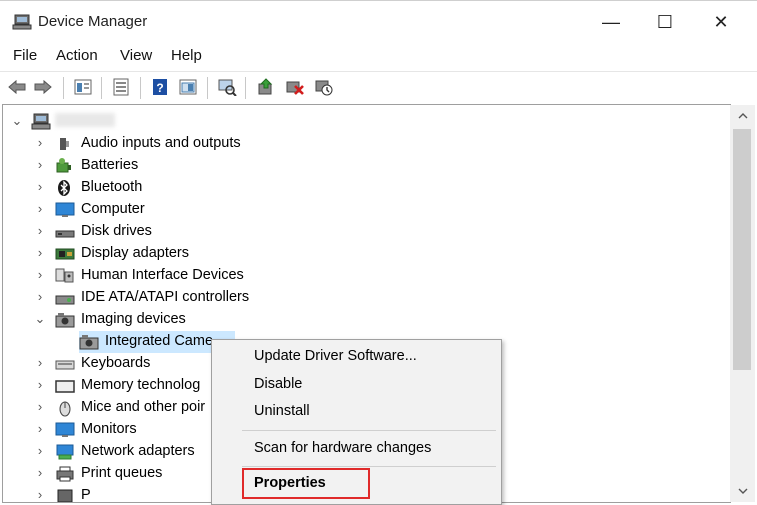  I want to click on menu-help: Help, so click(186, 55).